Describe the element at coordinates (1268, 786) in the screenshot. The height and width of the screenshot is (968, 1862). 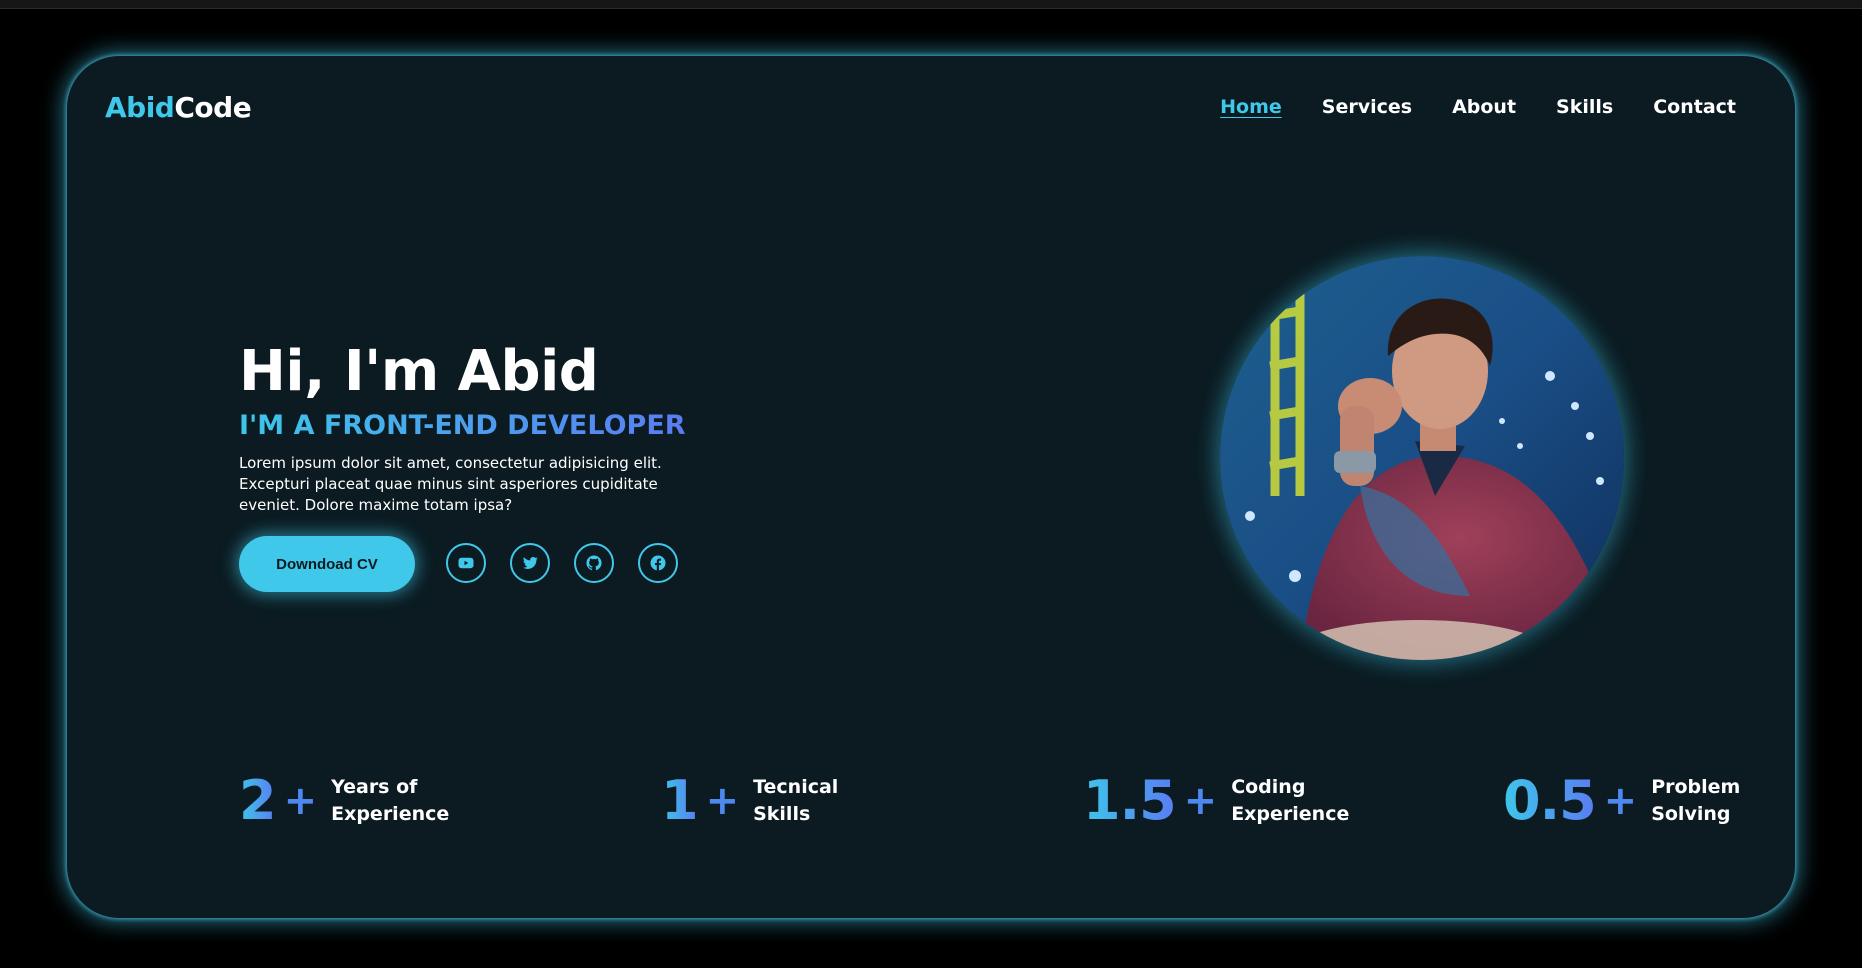
I see `stat-label-line1: Coding` at that location.